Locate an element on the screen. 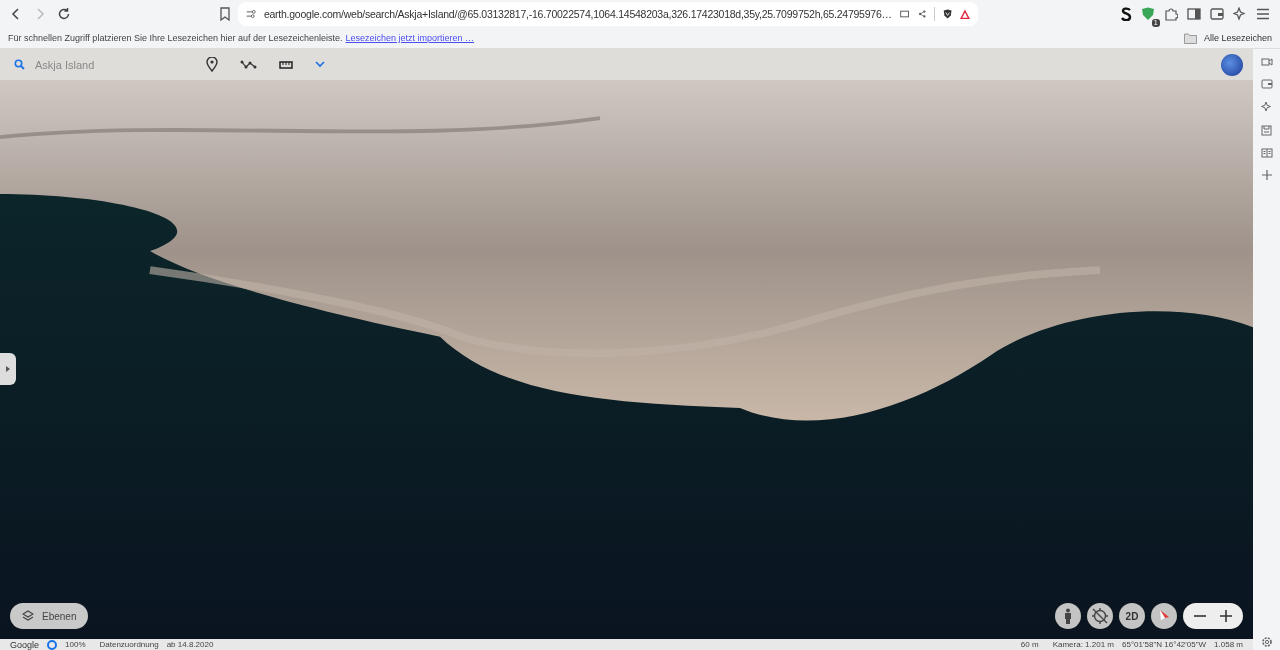 This screenshot has width=1280, height=650. triangle-right-icon is located at coordinates (8, 369).